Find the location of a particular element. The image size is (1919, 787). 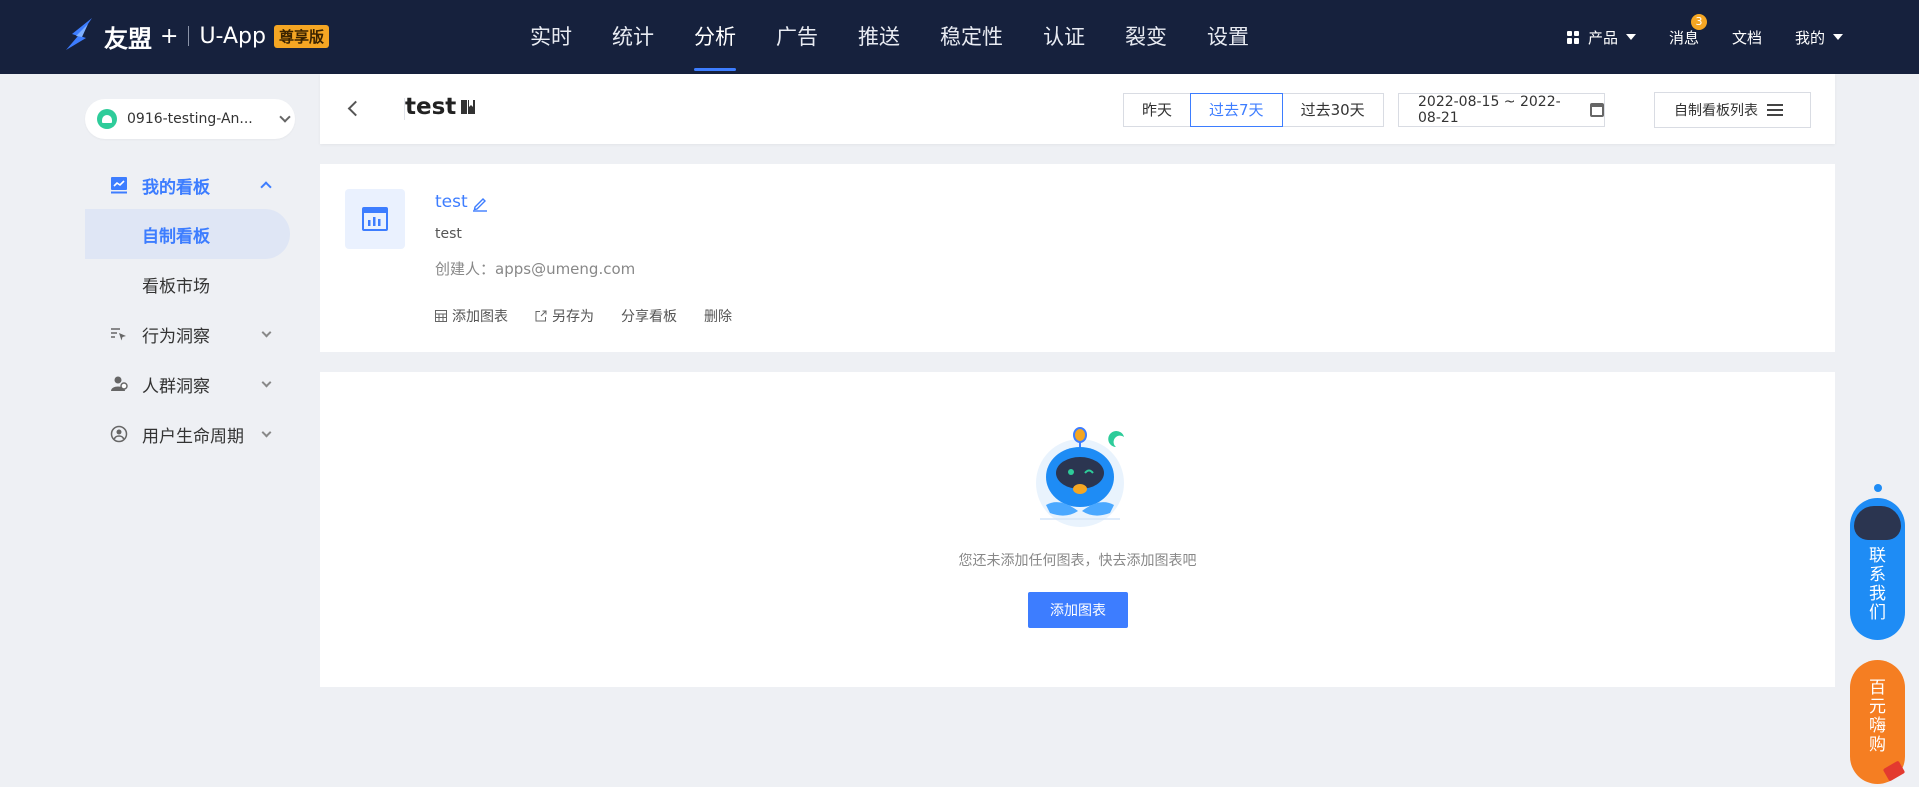

bookmark-icon is located at coordinates (468, 107).